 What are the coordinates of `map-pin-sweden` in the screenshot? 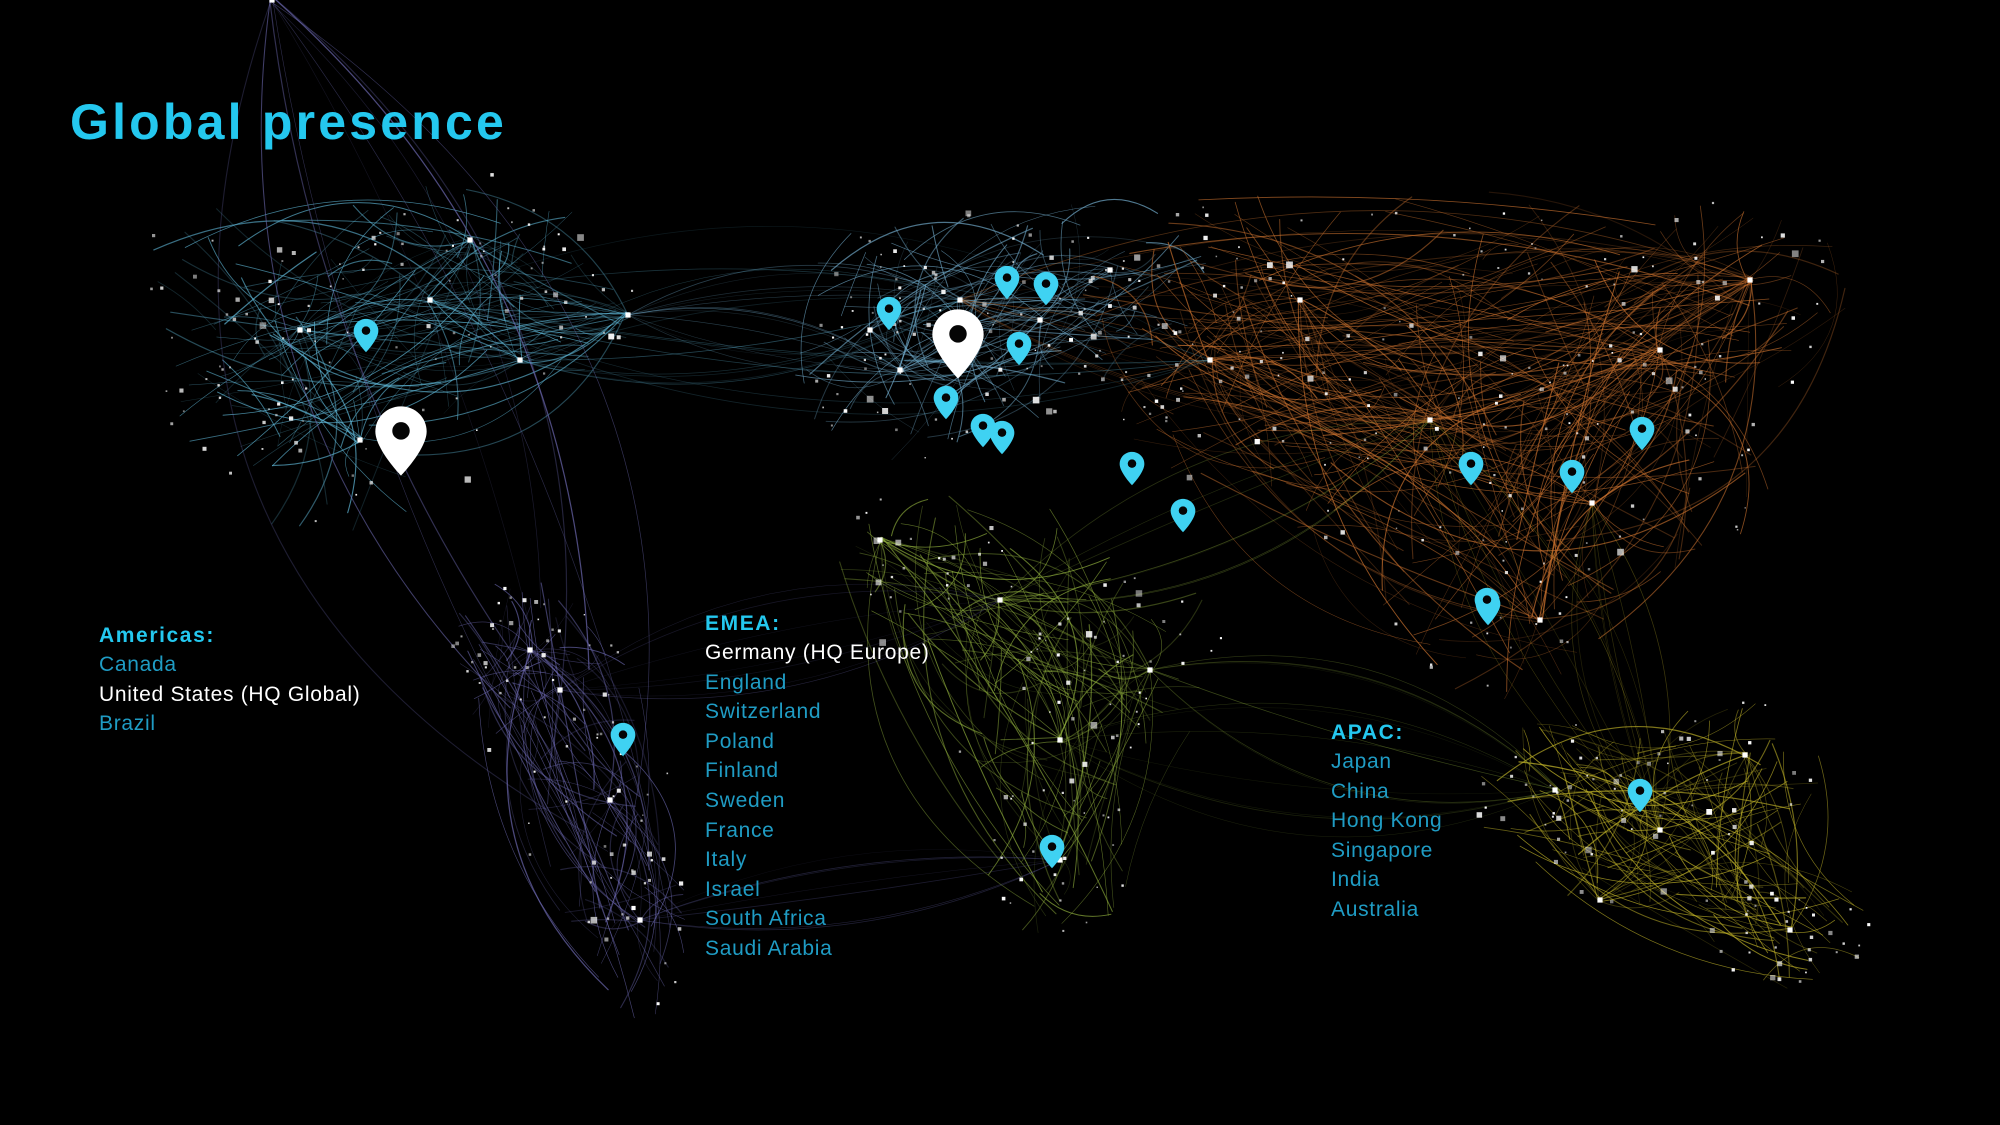 It's located at (1007, 282).